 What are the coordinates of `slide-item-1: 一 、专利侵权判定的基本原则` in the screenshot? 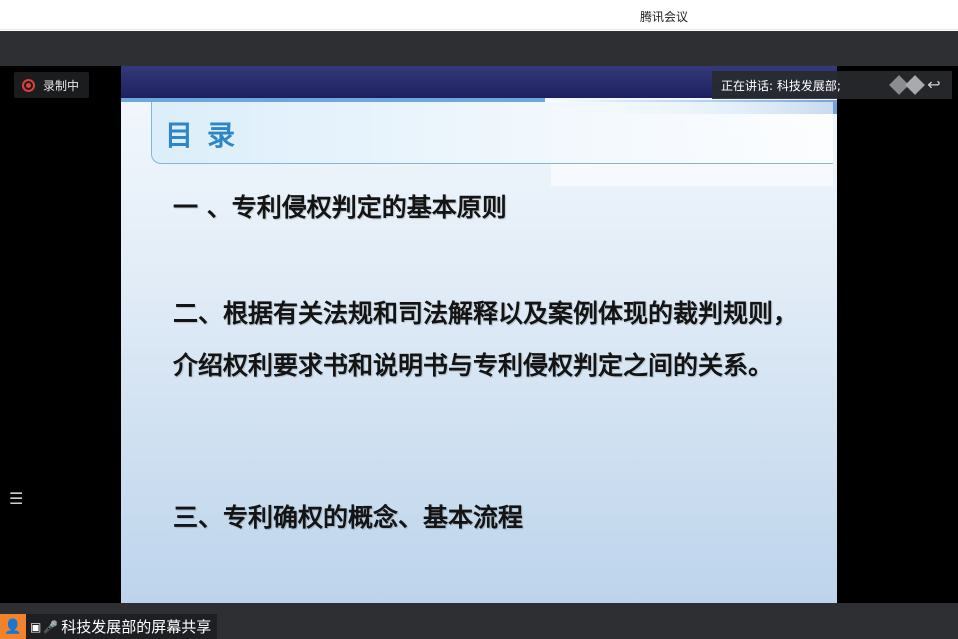 It's located at (340, 207).